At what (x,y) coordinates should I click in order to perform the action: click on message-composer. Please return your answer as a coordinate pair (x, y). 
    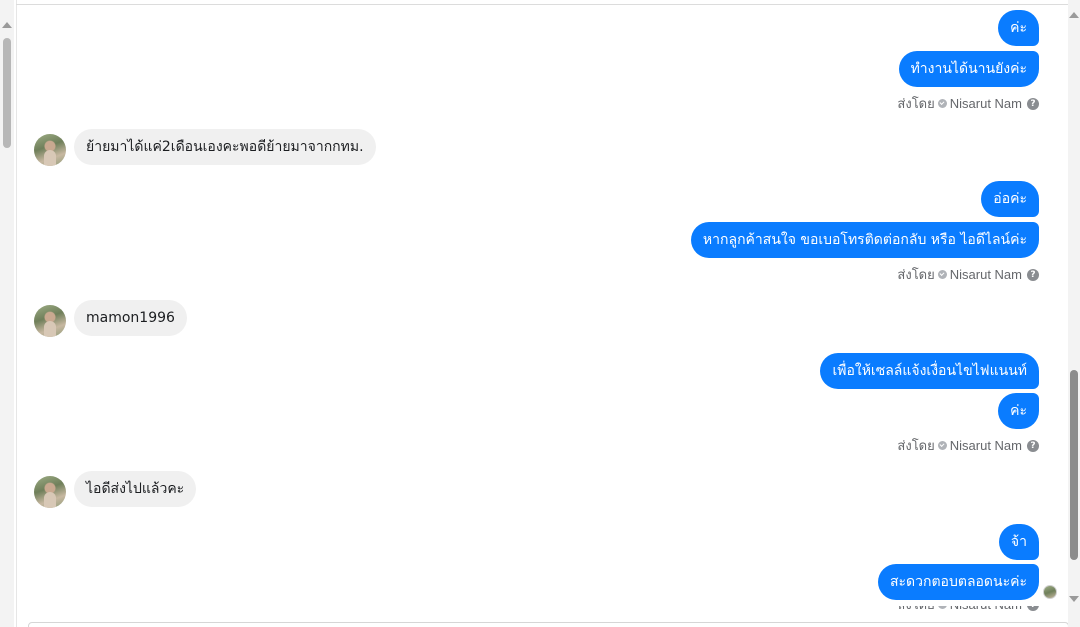
    Looking at the image, I should click on (548, 624).